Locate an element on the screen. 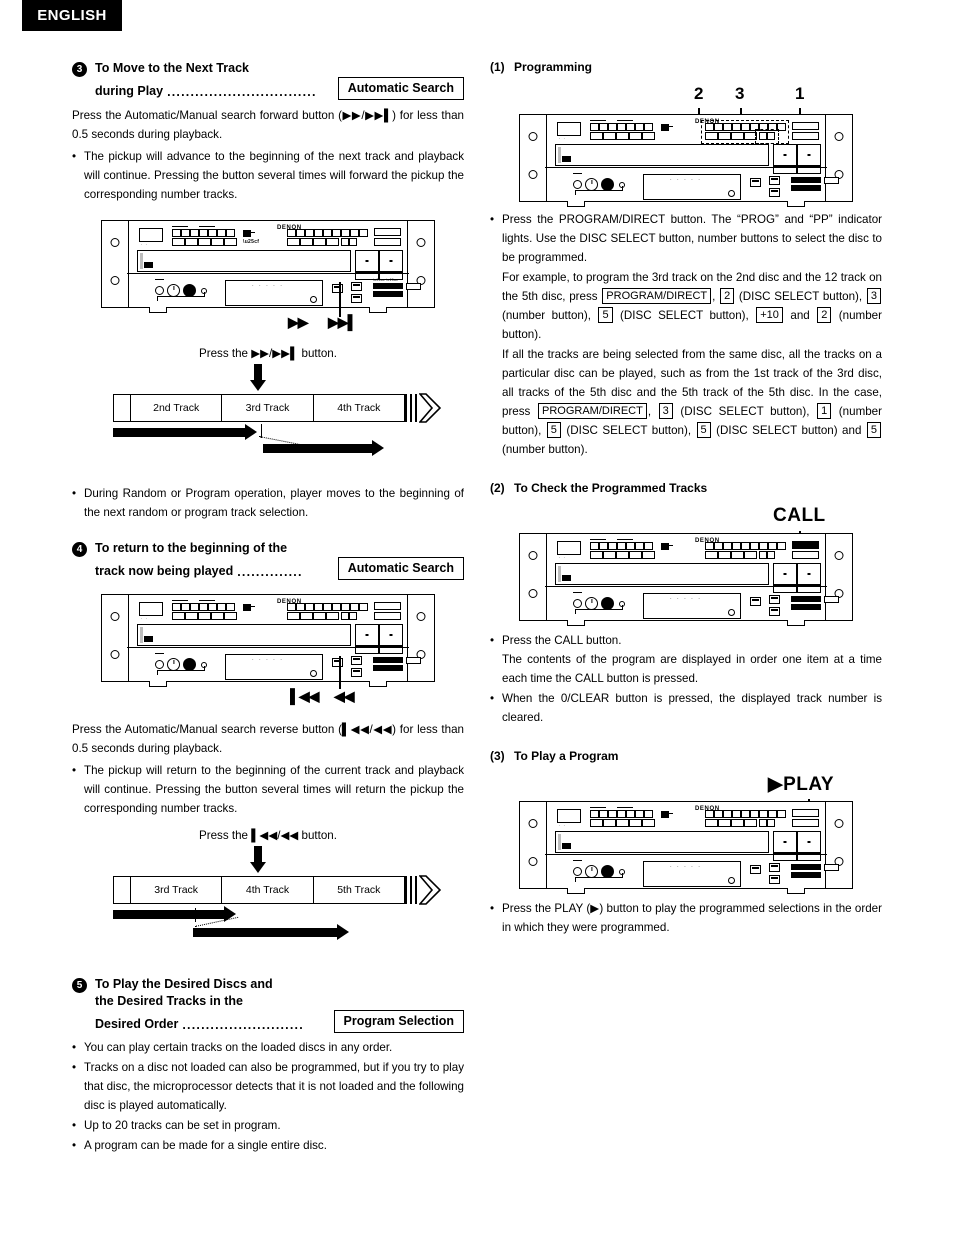 The width and height of the screenshot is (954, 1237). key-3: 3 is located at coordinates (873, 296).